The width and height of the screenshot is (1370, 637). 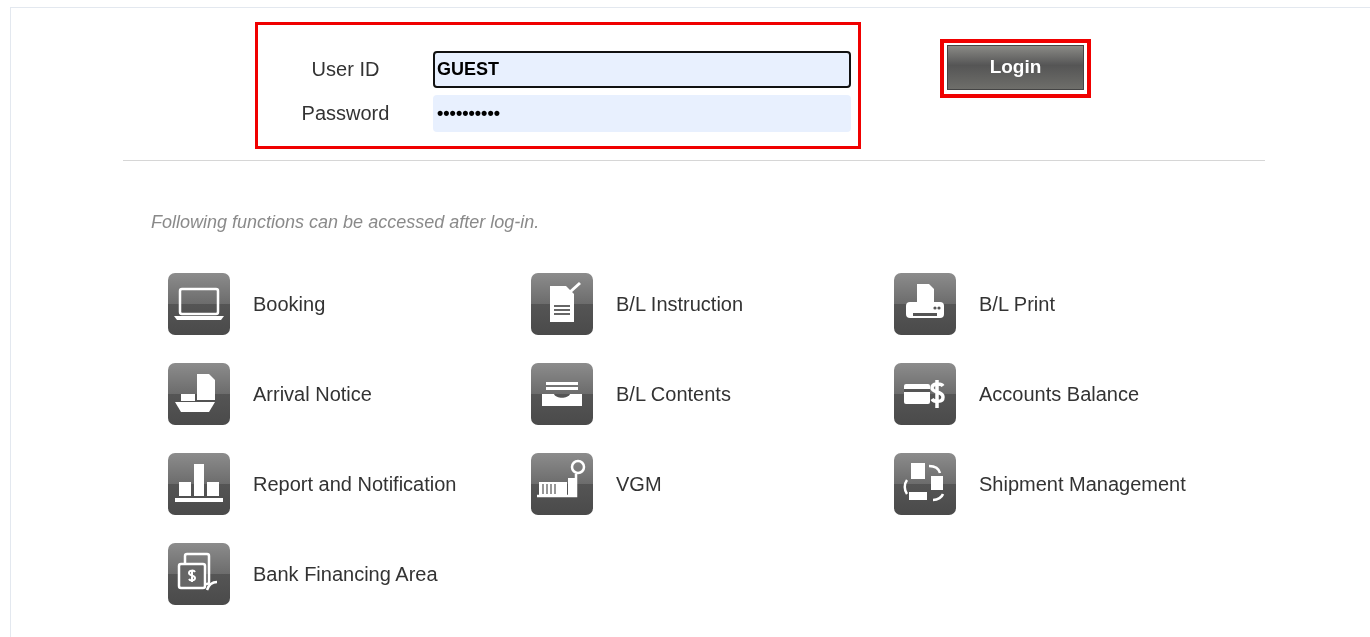 I want to click on cycle-icon, so click(x=925, y=483).